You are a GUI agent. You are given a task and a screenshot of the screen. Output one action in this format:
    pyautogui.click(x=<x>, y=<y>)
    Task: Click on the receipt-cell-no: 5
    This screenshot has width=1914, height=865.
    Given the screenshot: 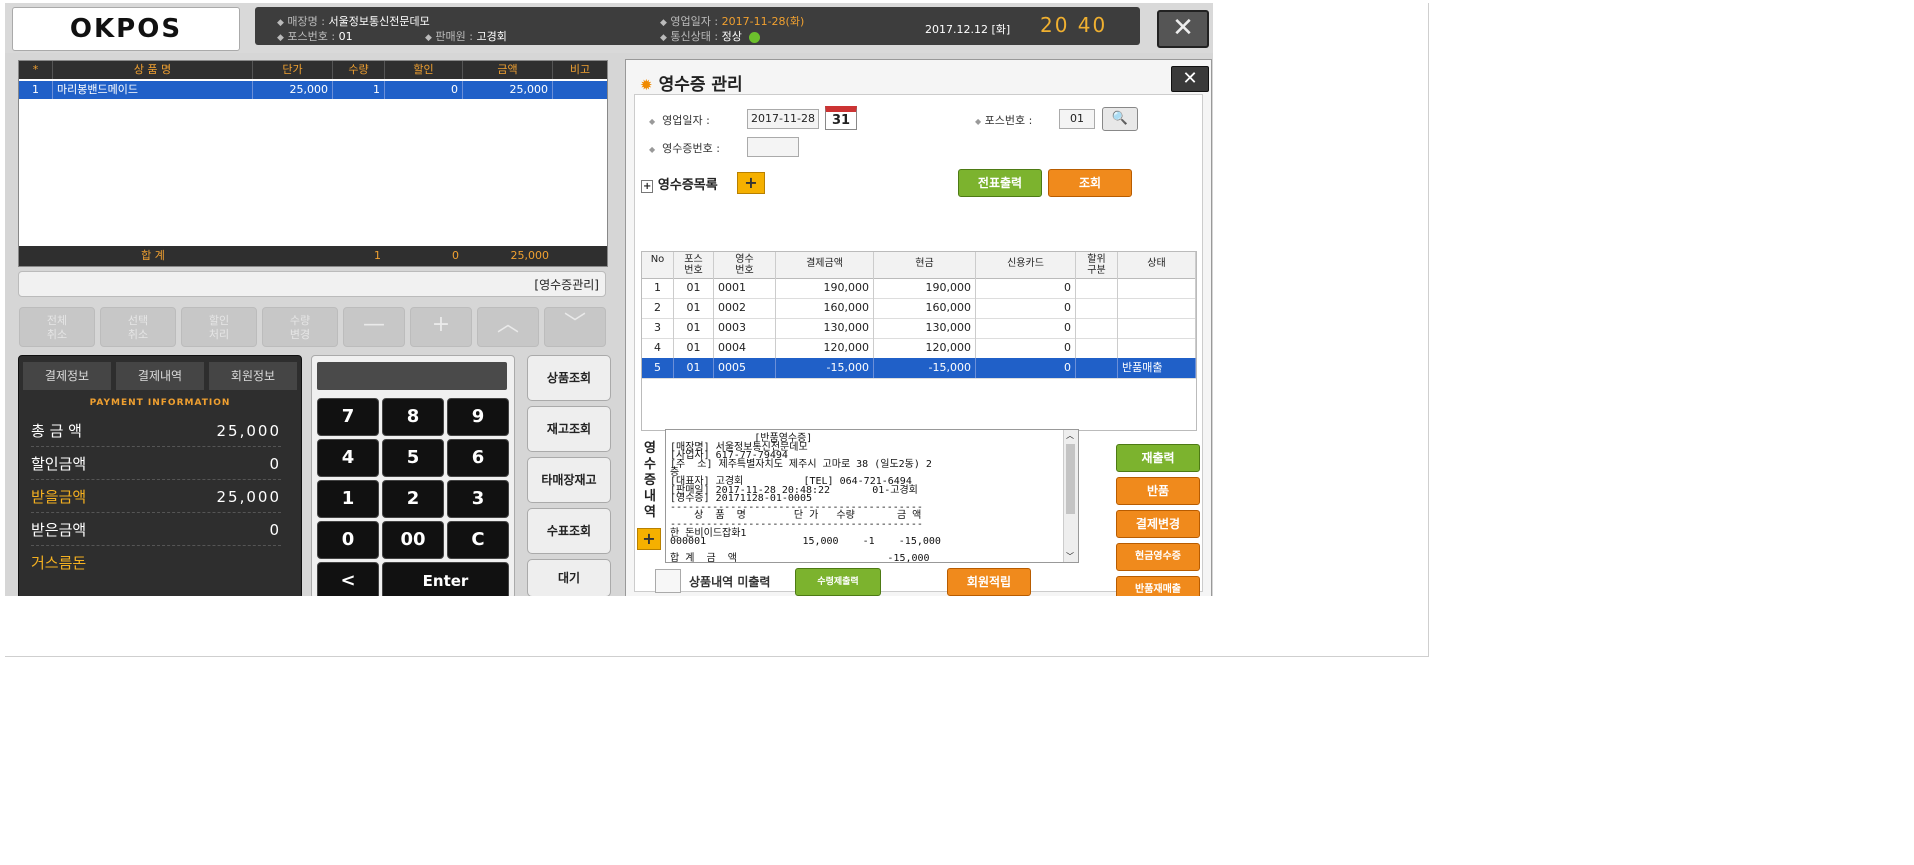 What is the action you would take?
    pyautogui.click(x=658, y=368)
    